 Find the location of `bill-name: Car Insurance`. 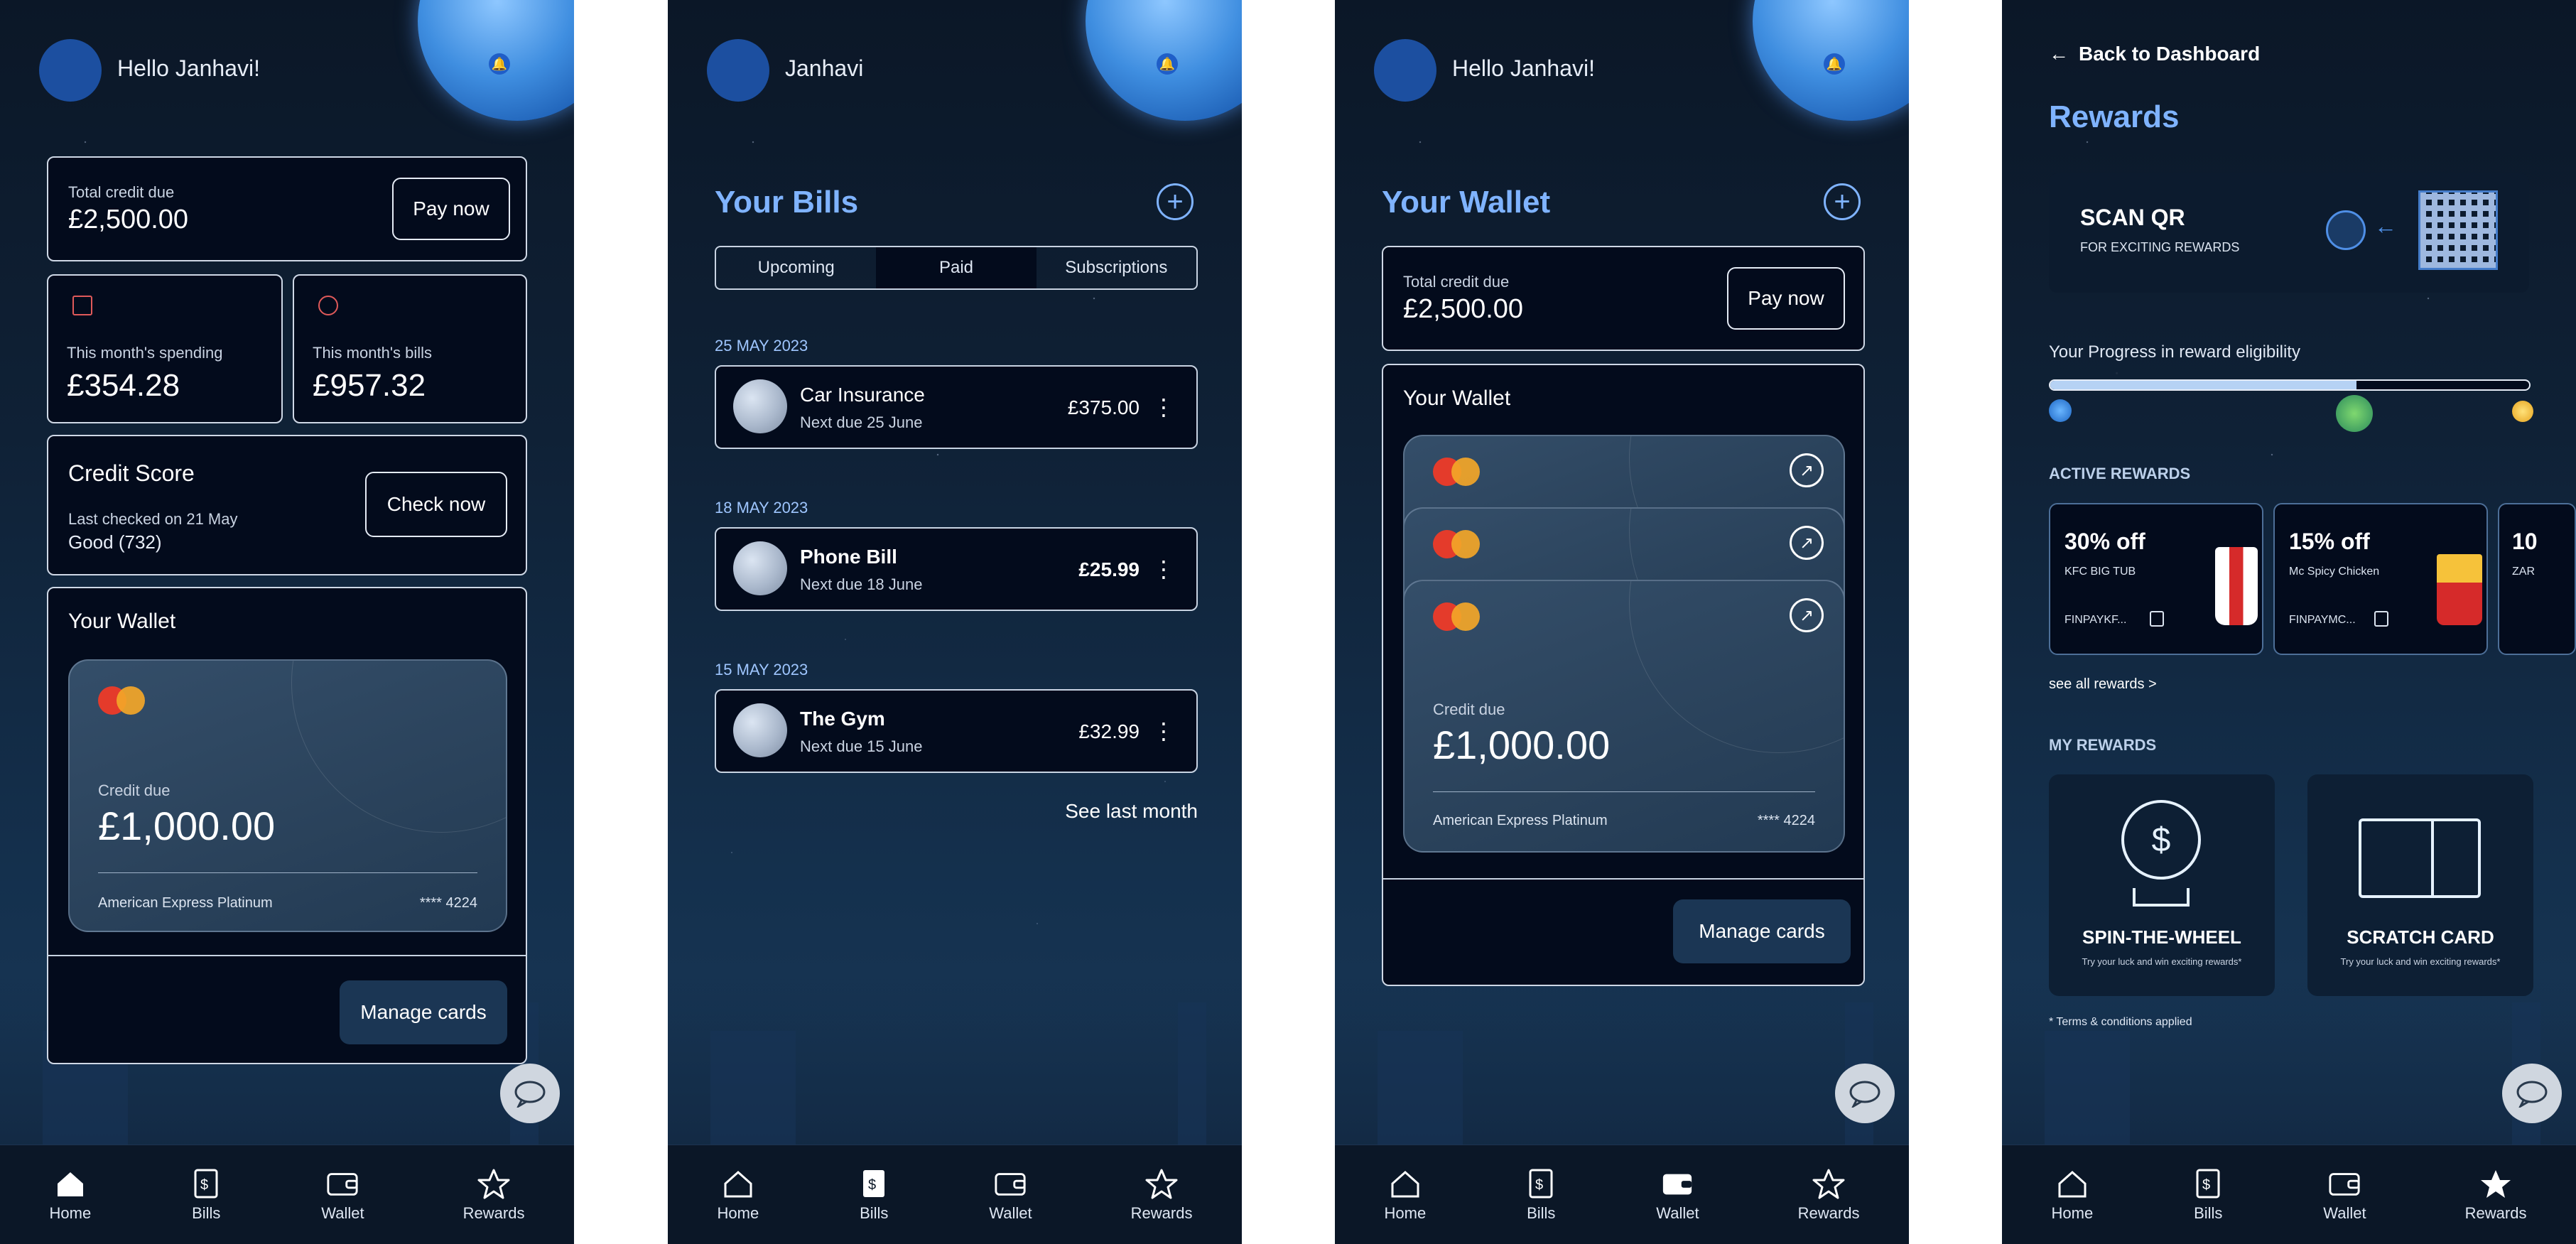

bill-name: Car Insurance is located at coordinates (862, 395).